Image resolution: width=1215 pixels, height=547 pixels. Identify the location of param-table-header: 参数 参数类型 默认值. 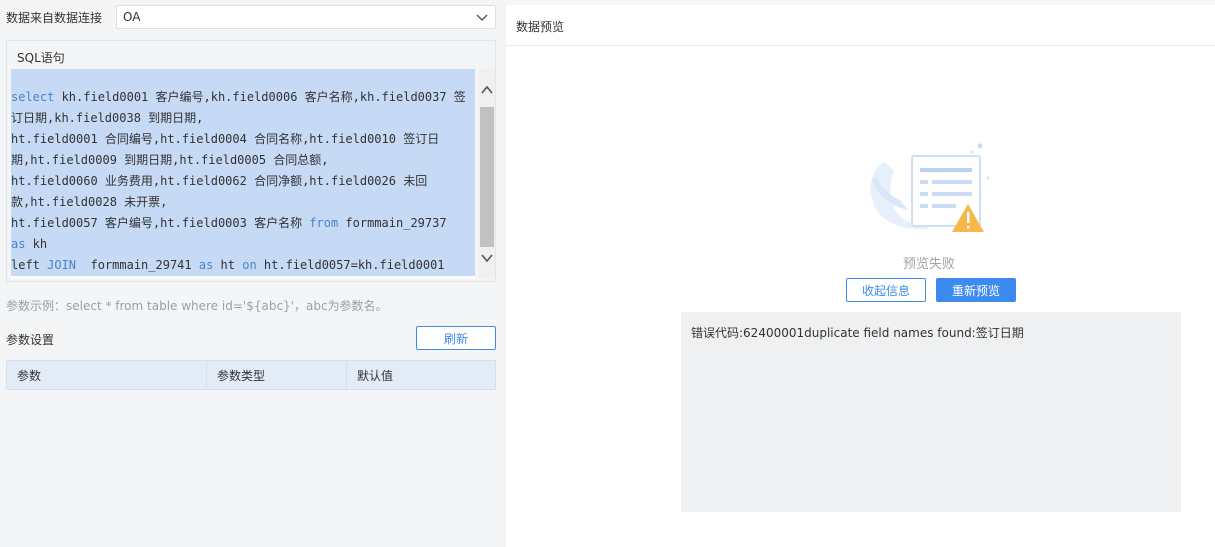
(251, 375).